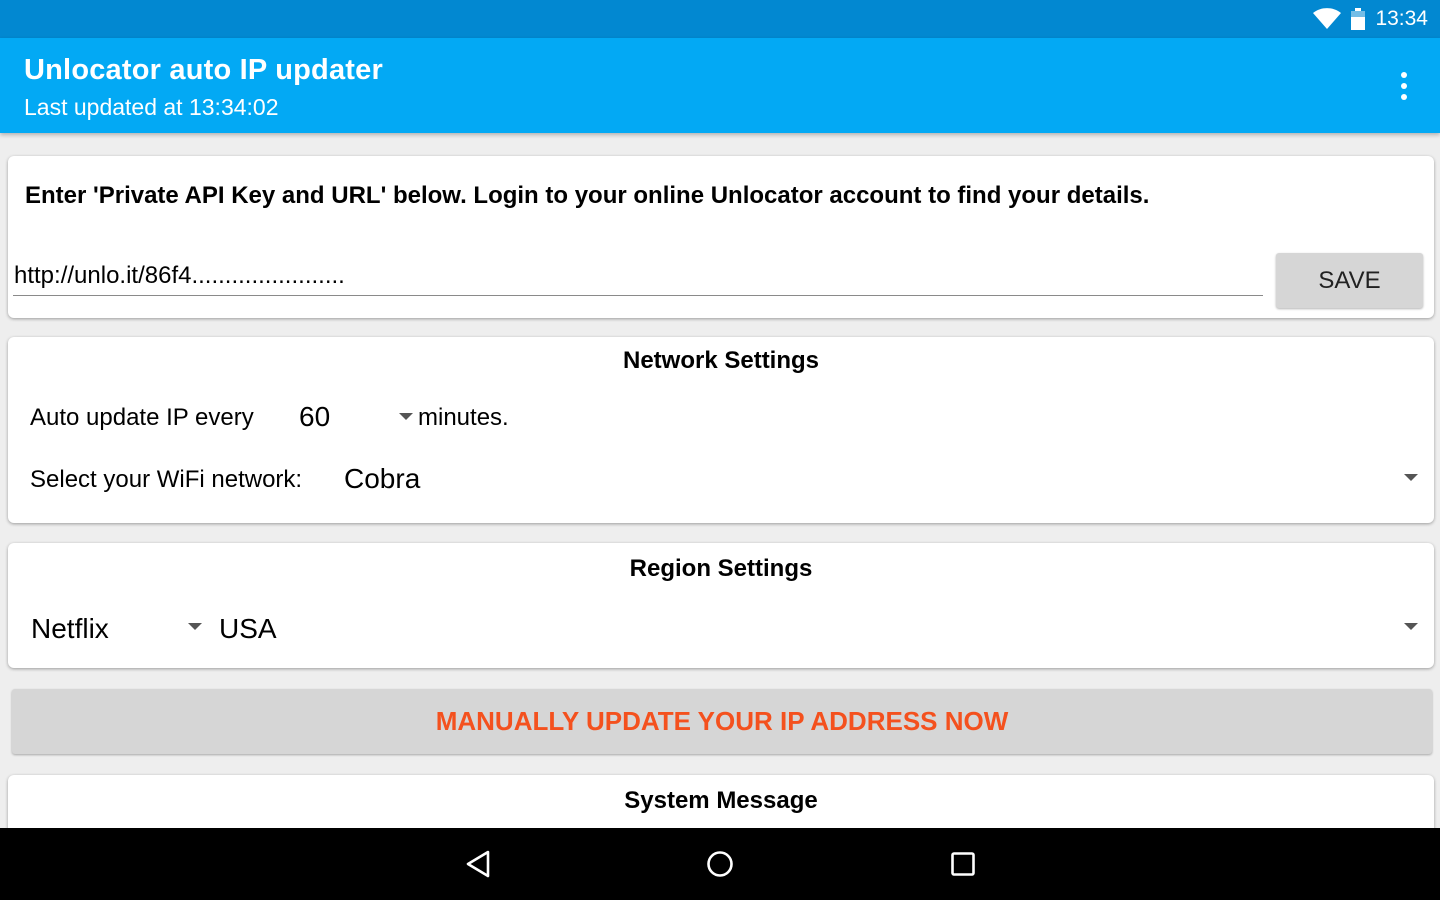 Image resolution: width=1440 pixels, height=900 pixels. What do you see at coordinates (114, 630) in the screenshot?
I see `service-spinner: Netflix` at bounding box center [114, 630].